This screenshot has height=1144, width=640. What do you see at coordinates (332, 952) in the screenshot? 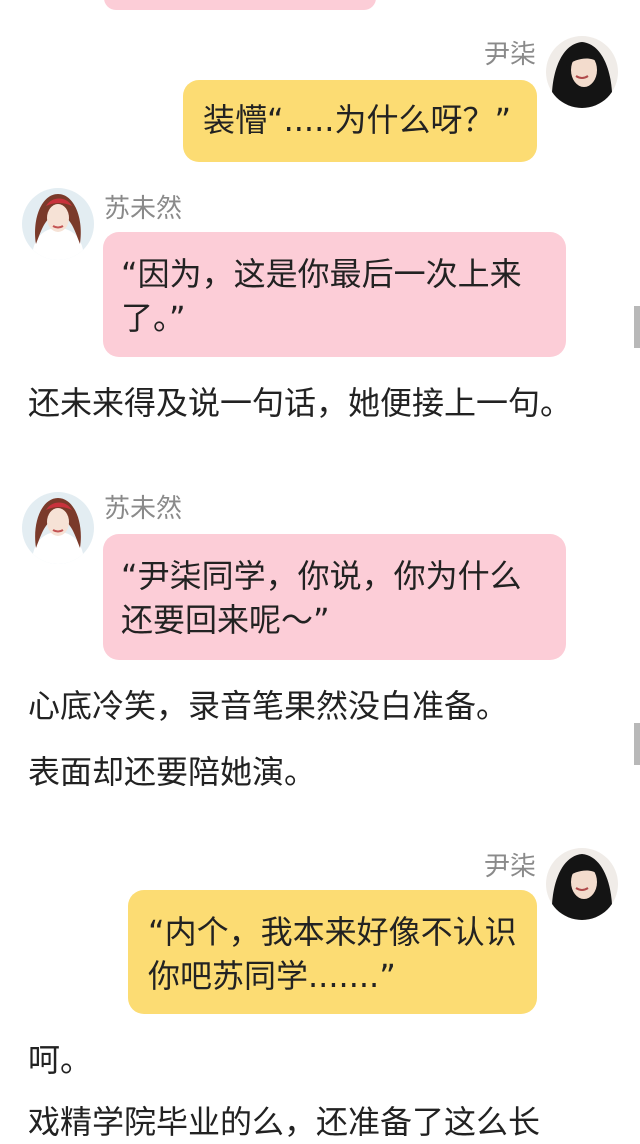
I see `message-bubble: “内个，我本来好像不认识你吧苏同学.......”` at bounding box center [332, 952].